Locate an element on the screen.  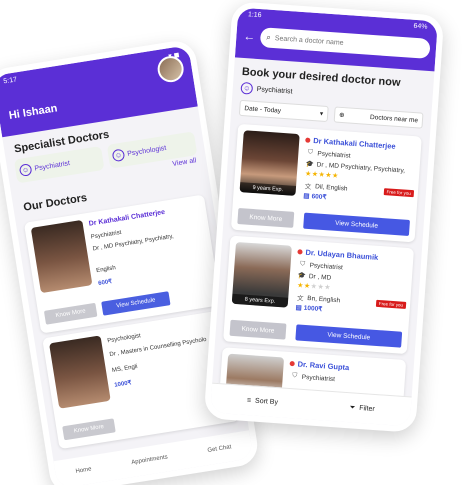
doctors-near-me-filter: ⊕ Doctors near me is located at coordinates (378, 117).